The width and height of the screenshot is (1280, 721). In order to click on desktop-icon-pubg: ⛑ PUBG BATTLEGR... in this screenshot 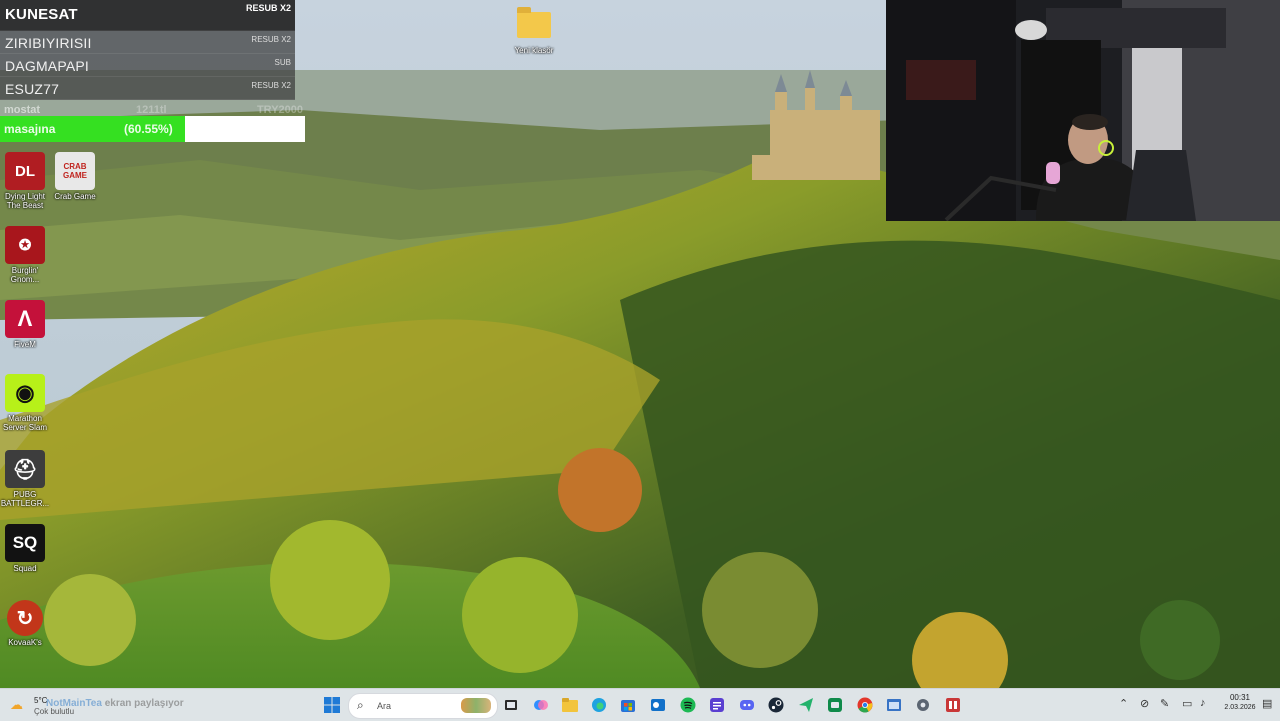, I will do `click(25, 479)`.